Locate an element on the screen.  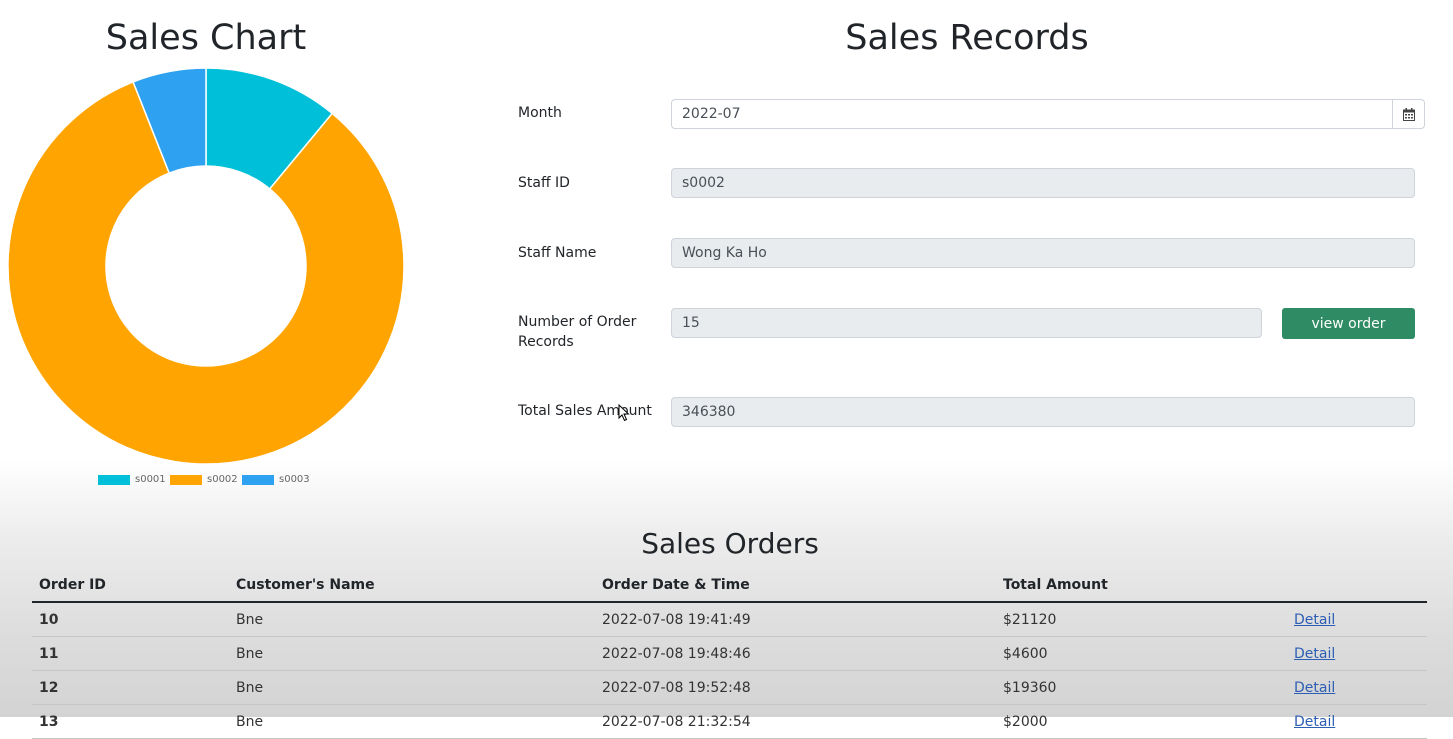
legend-label: s0001 is located at coordinates (150, 479).